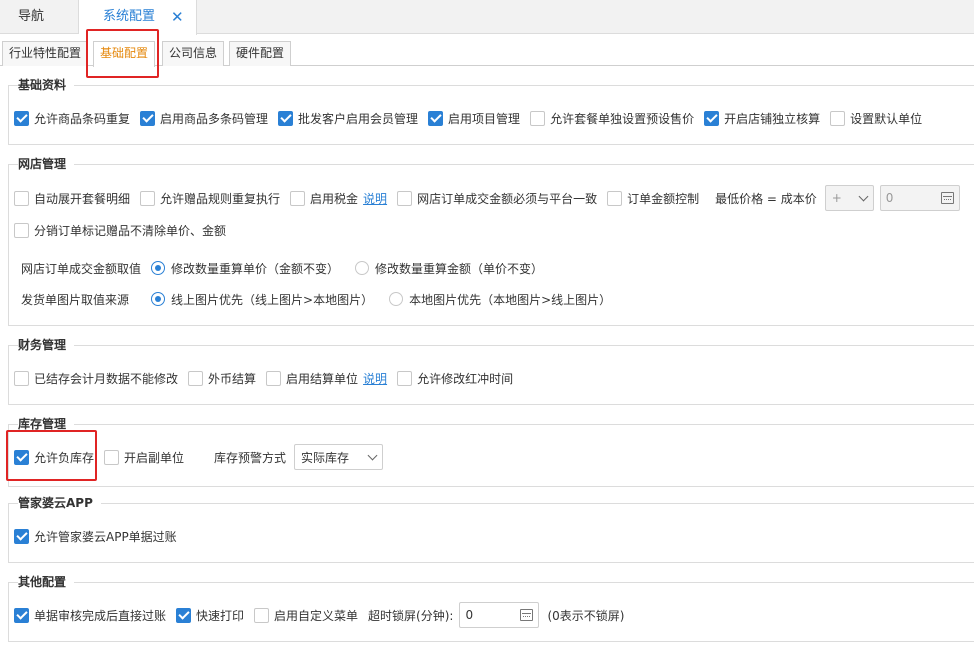 The image size is (974, 666). I want to click on checkbox-amount-match-platform: 网店订单成交金额必须与平台一致, so click(497, 198).